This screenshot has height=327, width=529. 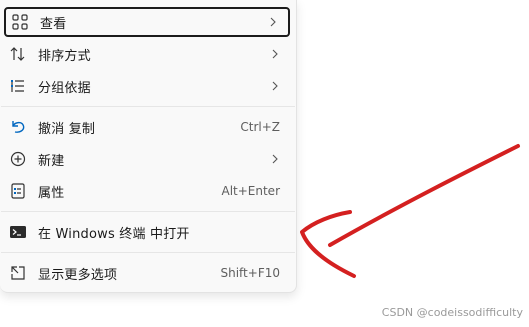 I want to click on sort-arrows-icon, so click(x=18, y=54).